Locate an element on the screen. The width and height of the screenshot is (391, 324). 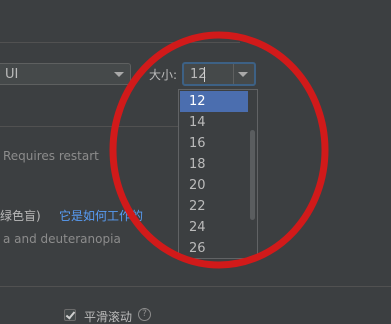
how-it-works-link: 它是如何工作的 is located at coordinates (101, 215).